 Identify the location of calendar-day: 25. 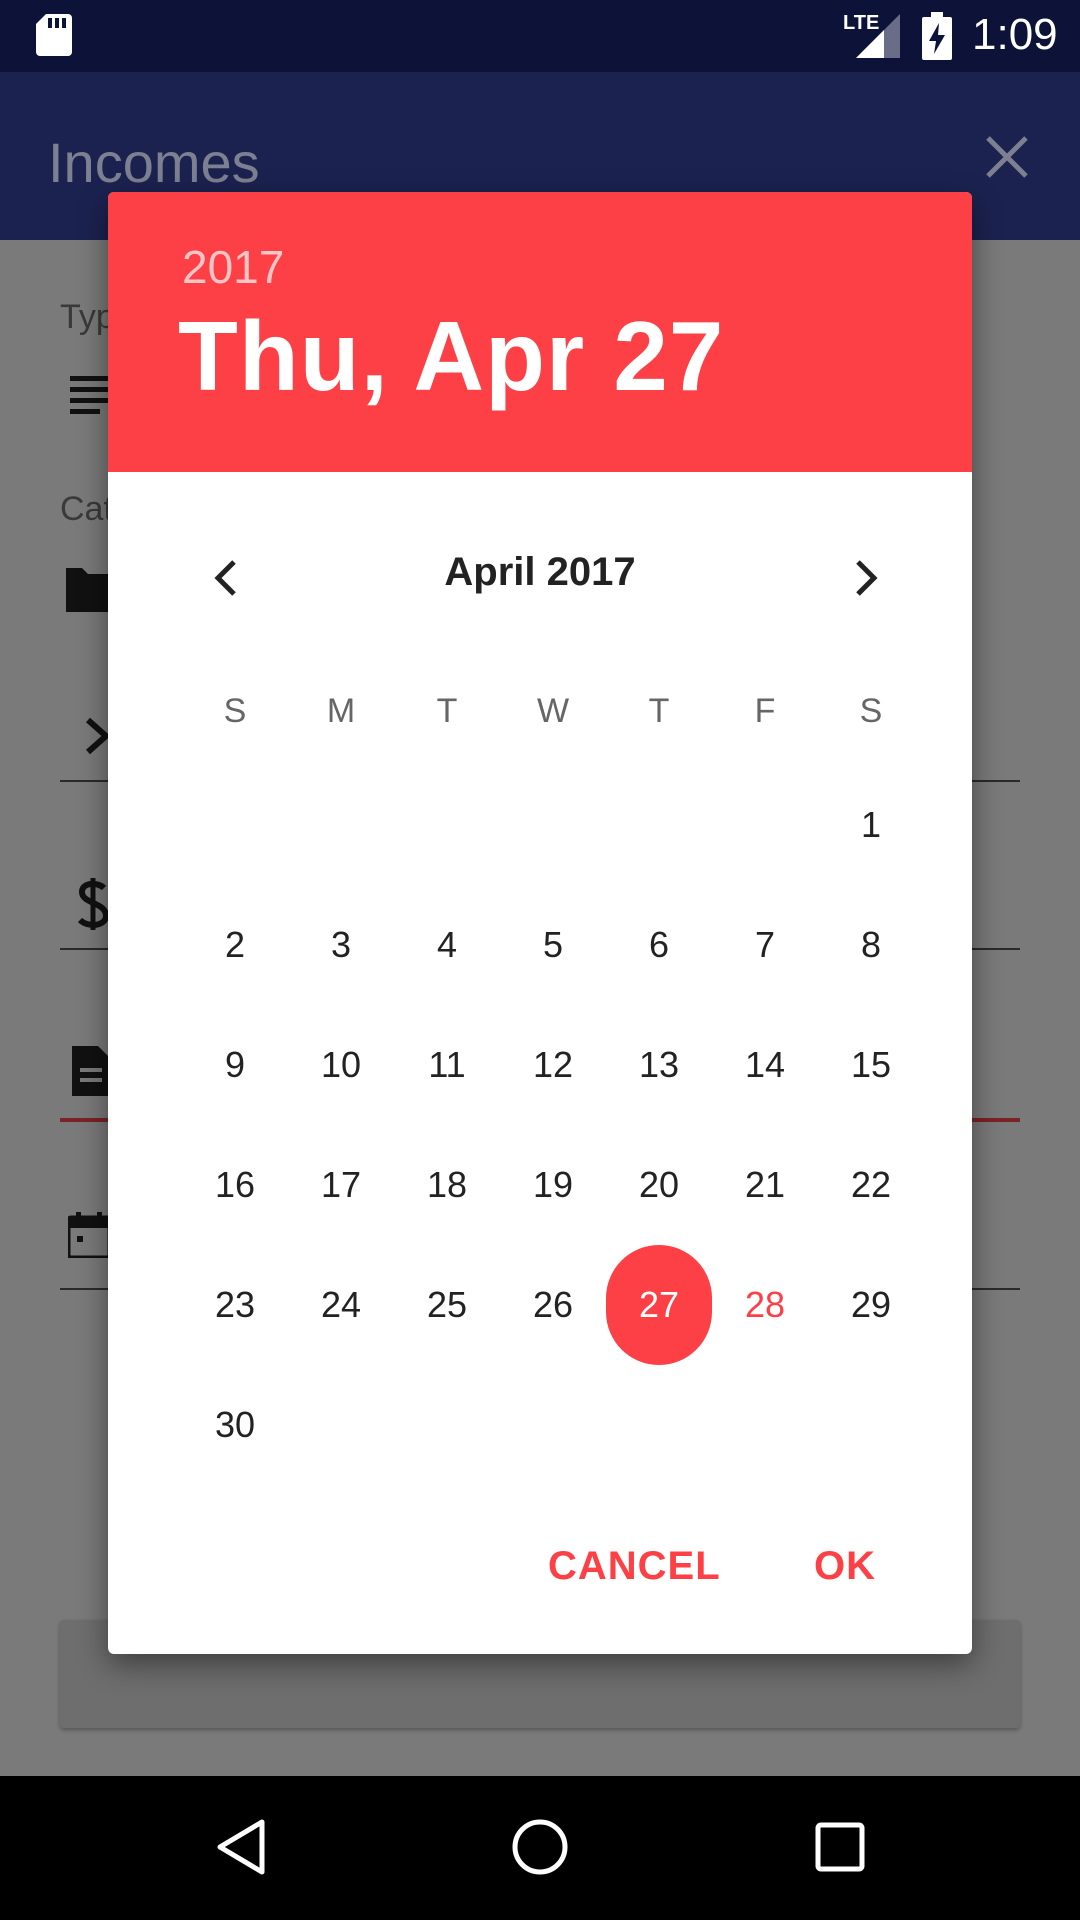
(447, 1305).